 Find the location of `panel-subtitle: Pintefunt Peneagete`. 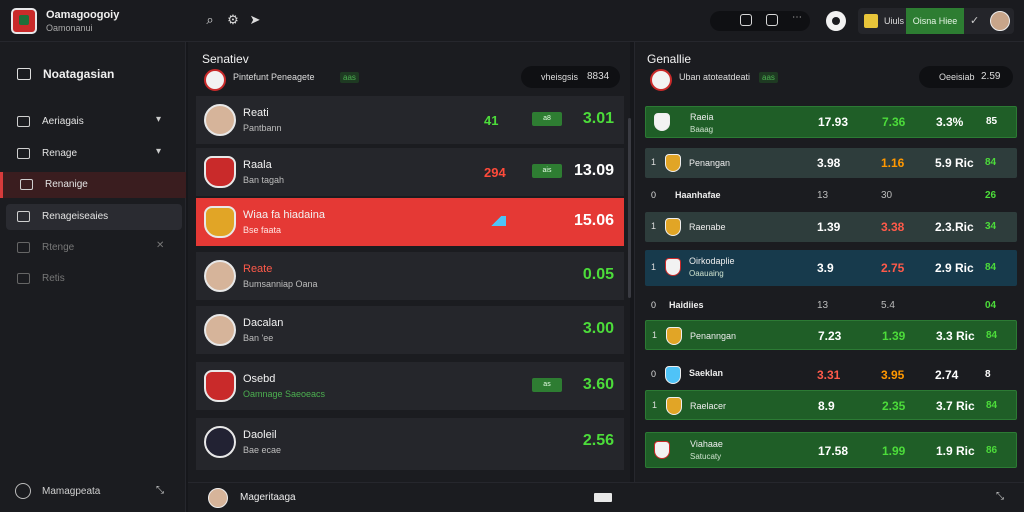

panel-subtitle: Pintefunt Peneagete is located at coordinates (274, 77).